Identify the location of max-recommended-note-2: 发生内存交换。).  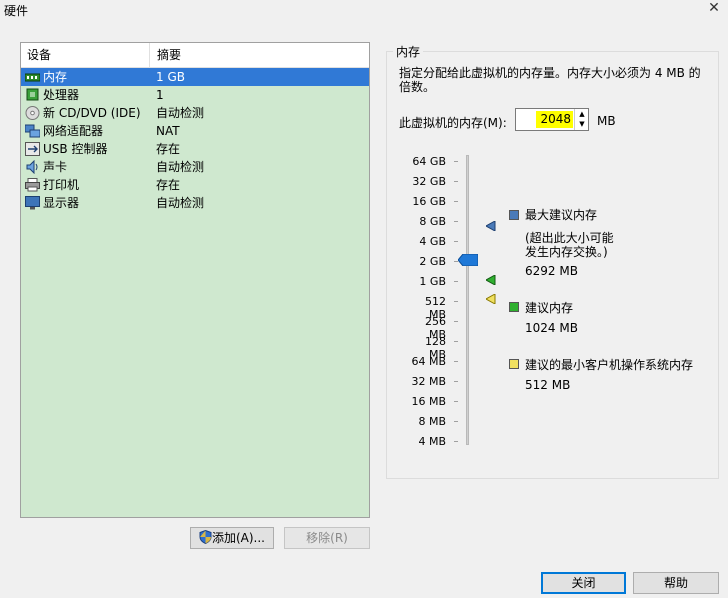
(566, 252).